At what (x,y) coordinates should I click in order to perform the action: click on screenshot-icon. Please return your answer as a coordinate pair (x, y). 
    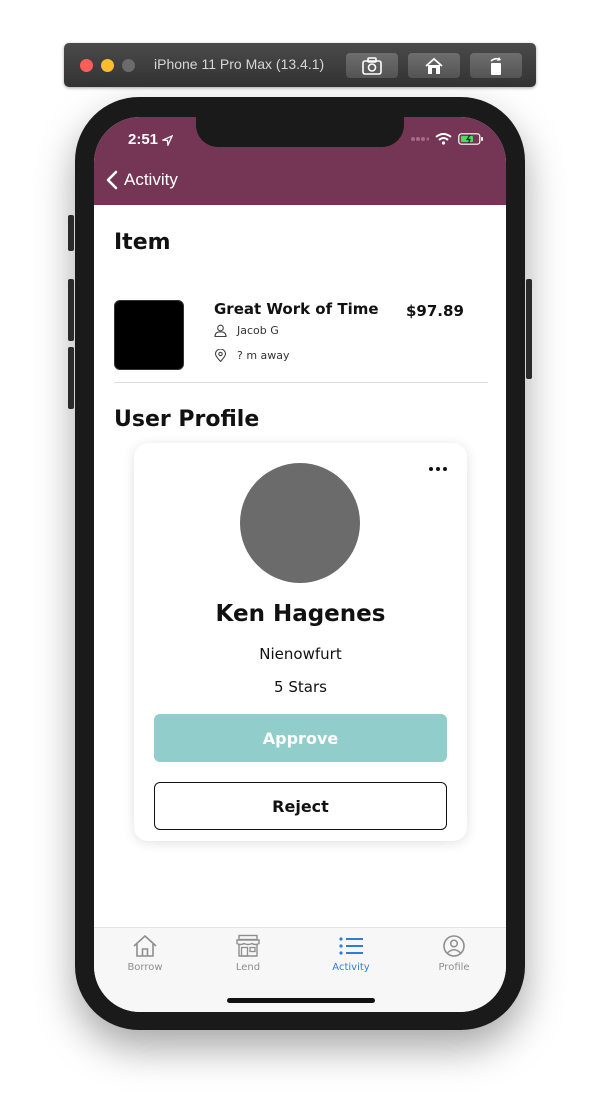
    Looking at the image, I should click on (372, 65).